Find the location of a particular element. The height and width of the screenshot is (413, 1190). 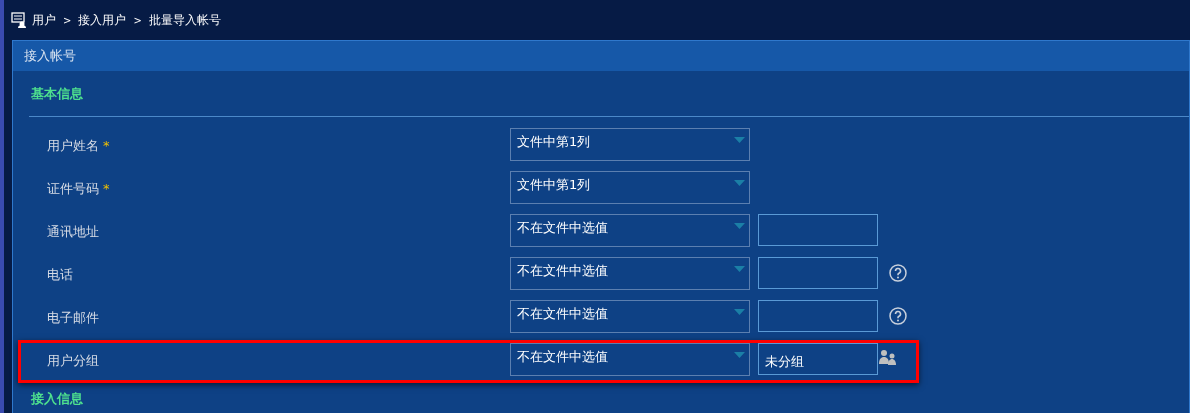

field-label: 电子邮件 is located at coordinates (73, 318).